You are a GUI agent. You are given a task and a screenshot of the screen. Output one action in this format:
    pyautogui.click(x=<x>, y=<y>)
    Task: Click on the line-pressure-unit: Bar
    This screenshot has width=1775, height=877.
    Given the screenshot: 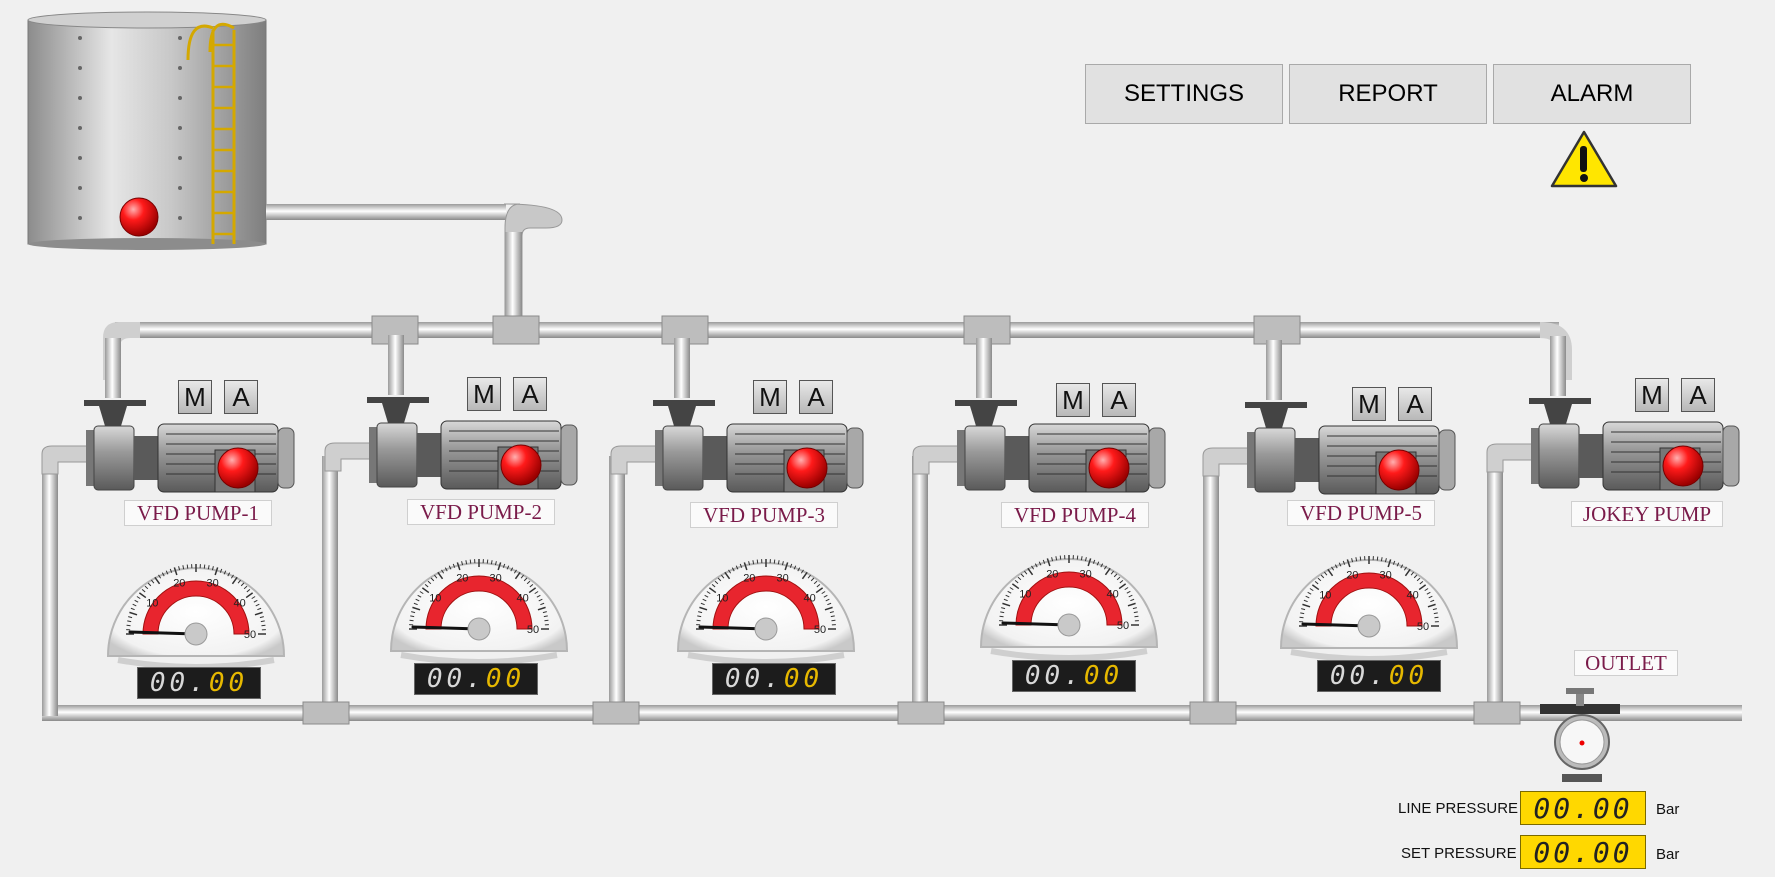 What is the action you would take?
    pyautogui.click(x=1668, y=809)
    